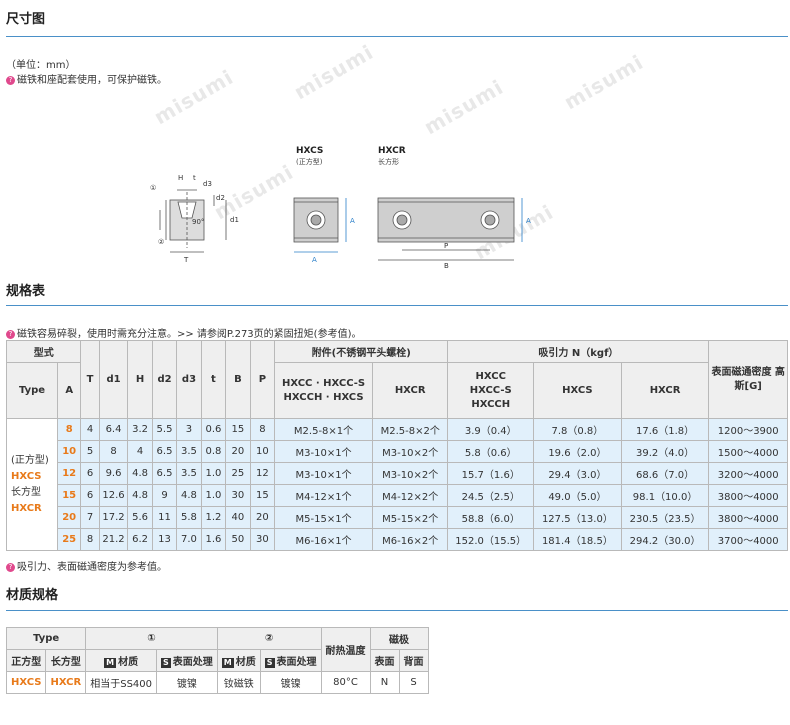  Describe the element at coordinates (26, 291) in the screenshot. I see `section-title-spec: 规格表` at that location.